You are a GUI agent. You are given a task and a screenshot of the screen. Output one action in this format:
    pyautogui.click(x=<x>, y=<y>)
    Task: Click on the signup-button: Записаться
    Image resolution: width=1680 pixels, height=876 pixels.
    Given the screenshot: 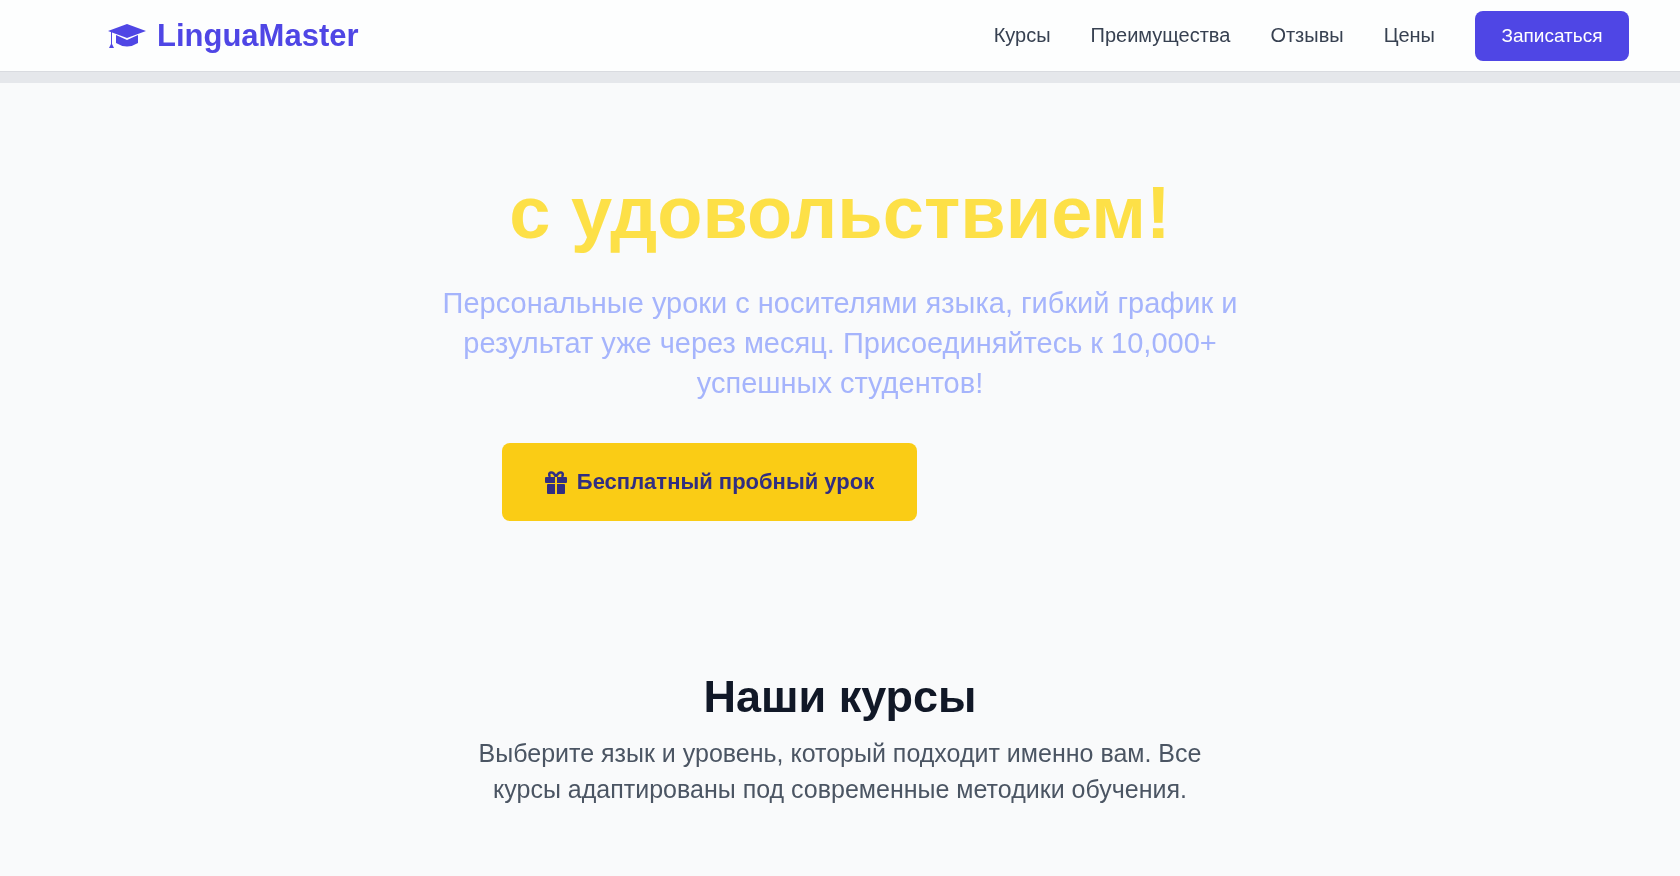 What is the action you would take?
    pyautogui.click(x=1552, y=35)
    